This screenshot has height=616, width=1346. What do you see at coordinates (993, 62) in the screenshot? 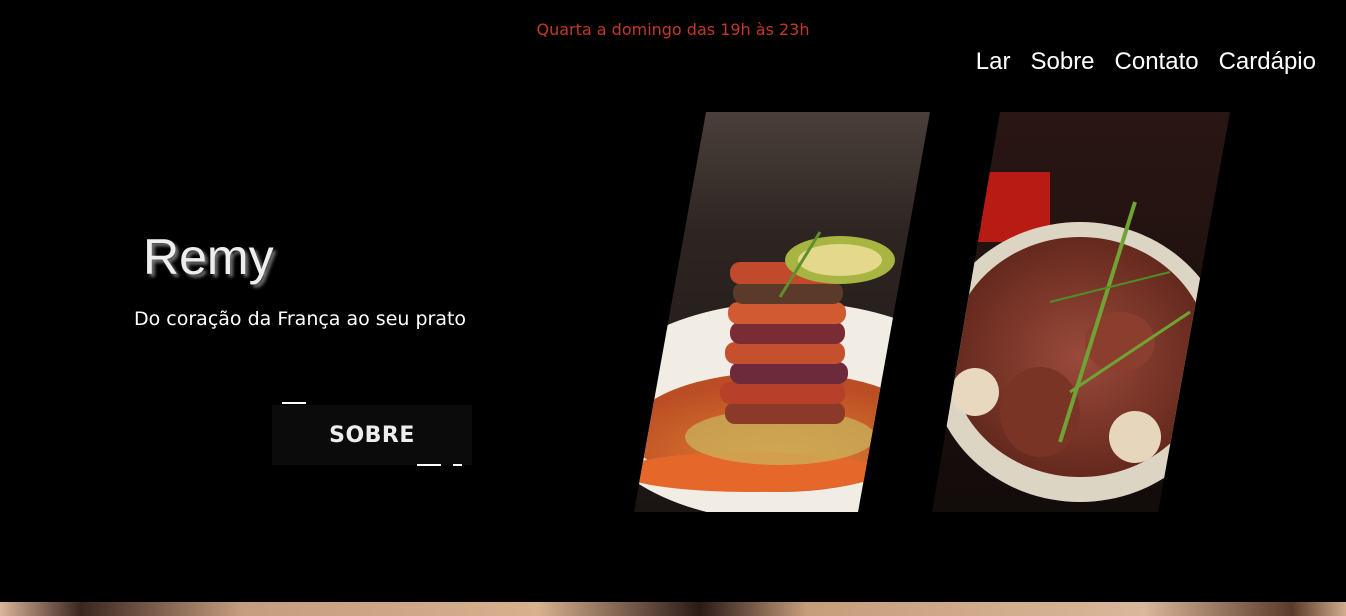
I see `nav-link-home: Lar` at bounding box center [993, 62].